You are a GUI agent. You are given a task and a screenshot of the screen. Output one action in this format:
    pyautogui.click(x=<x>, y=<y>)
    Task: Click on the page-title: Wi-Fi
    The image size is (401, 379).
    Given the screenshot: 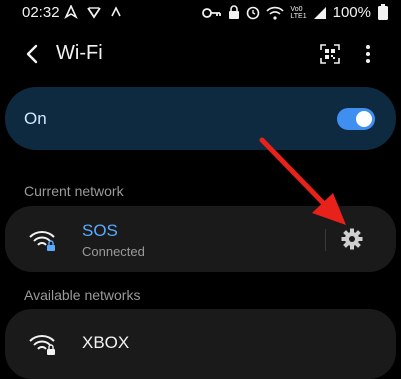 What is the action you would take?
    pyautogui.click(x=79, y=53)
    